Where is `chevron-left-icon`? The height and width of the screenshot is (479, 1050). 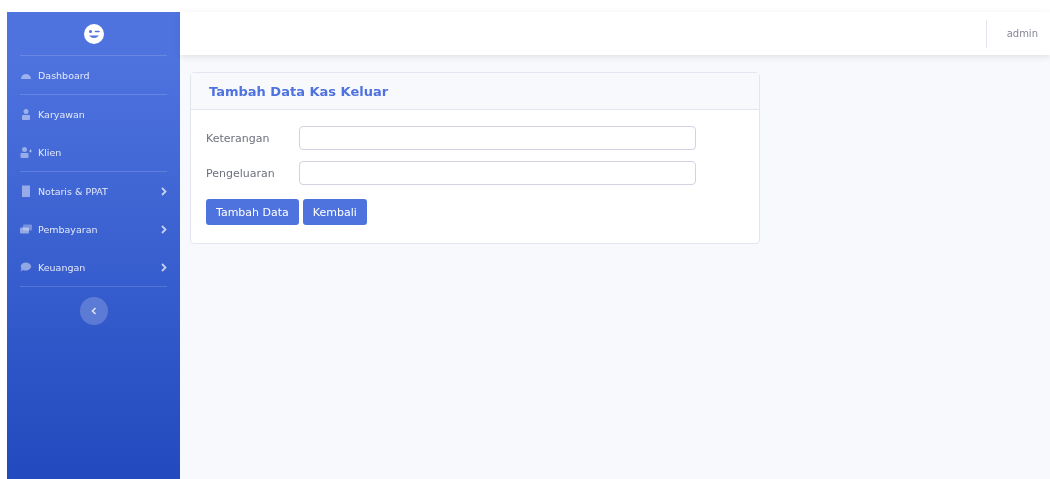
chevron-left-icon is located at coordinates (93, 311).